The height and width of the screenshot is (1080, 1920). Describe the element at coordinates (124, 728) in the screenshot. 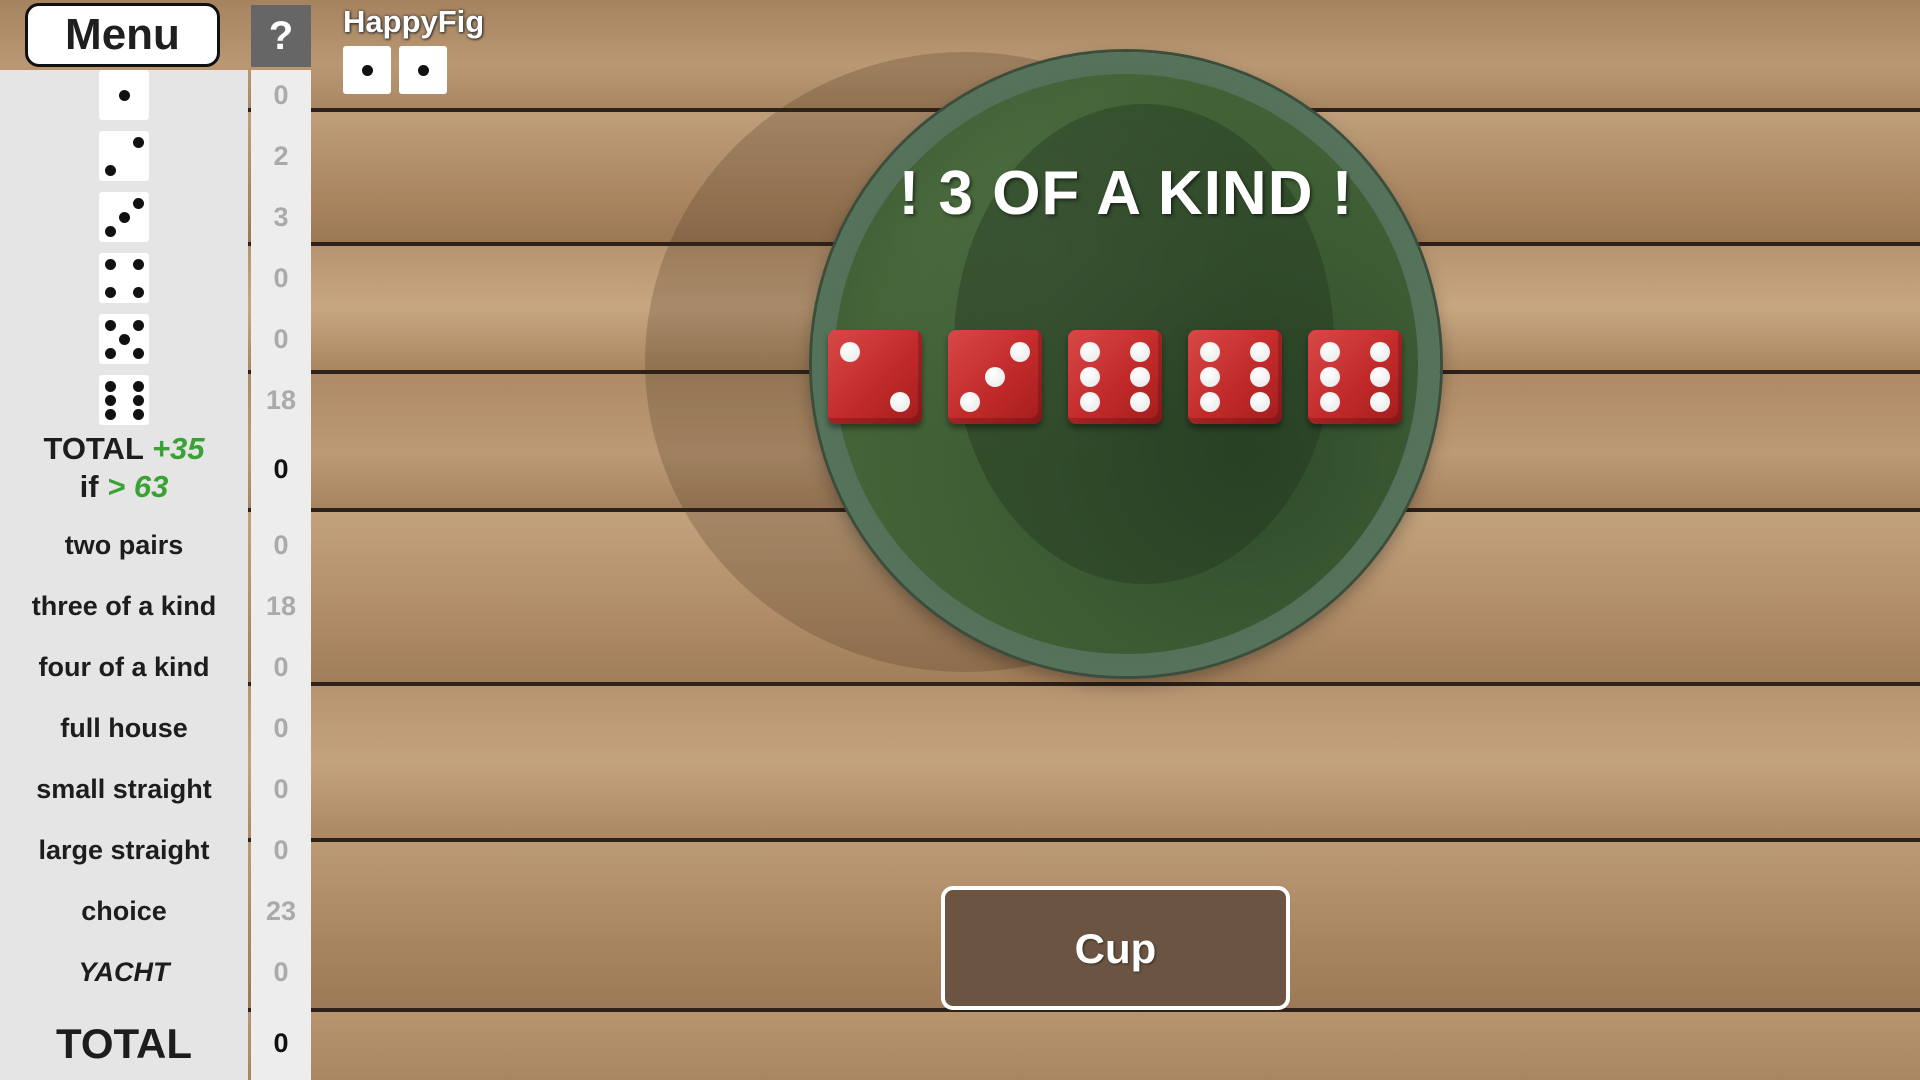

I see `category-full-house: full house` at that location.